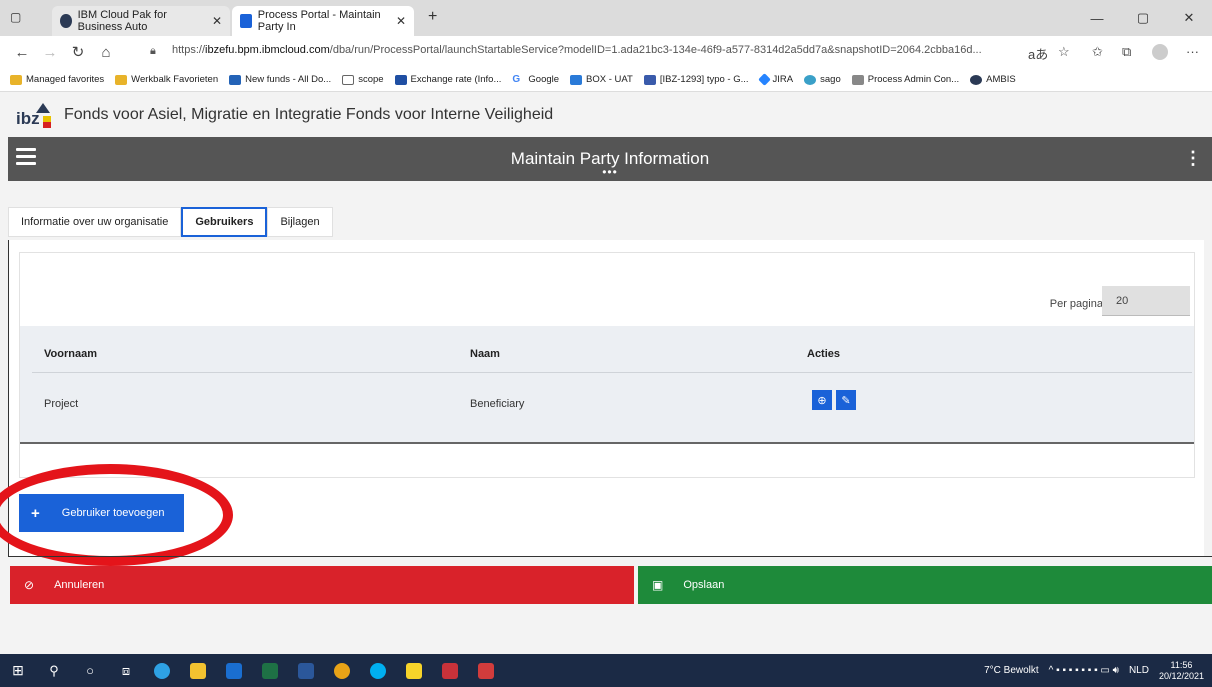  I want to click on save-button: ▣ Opslaan, so click(925, 585).